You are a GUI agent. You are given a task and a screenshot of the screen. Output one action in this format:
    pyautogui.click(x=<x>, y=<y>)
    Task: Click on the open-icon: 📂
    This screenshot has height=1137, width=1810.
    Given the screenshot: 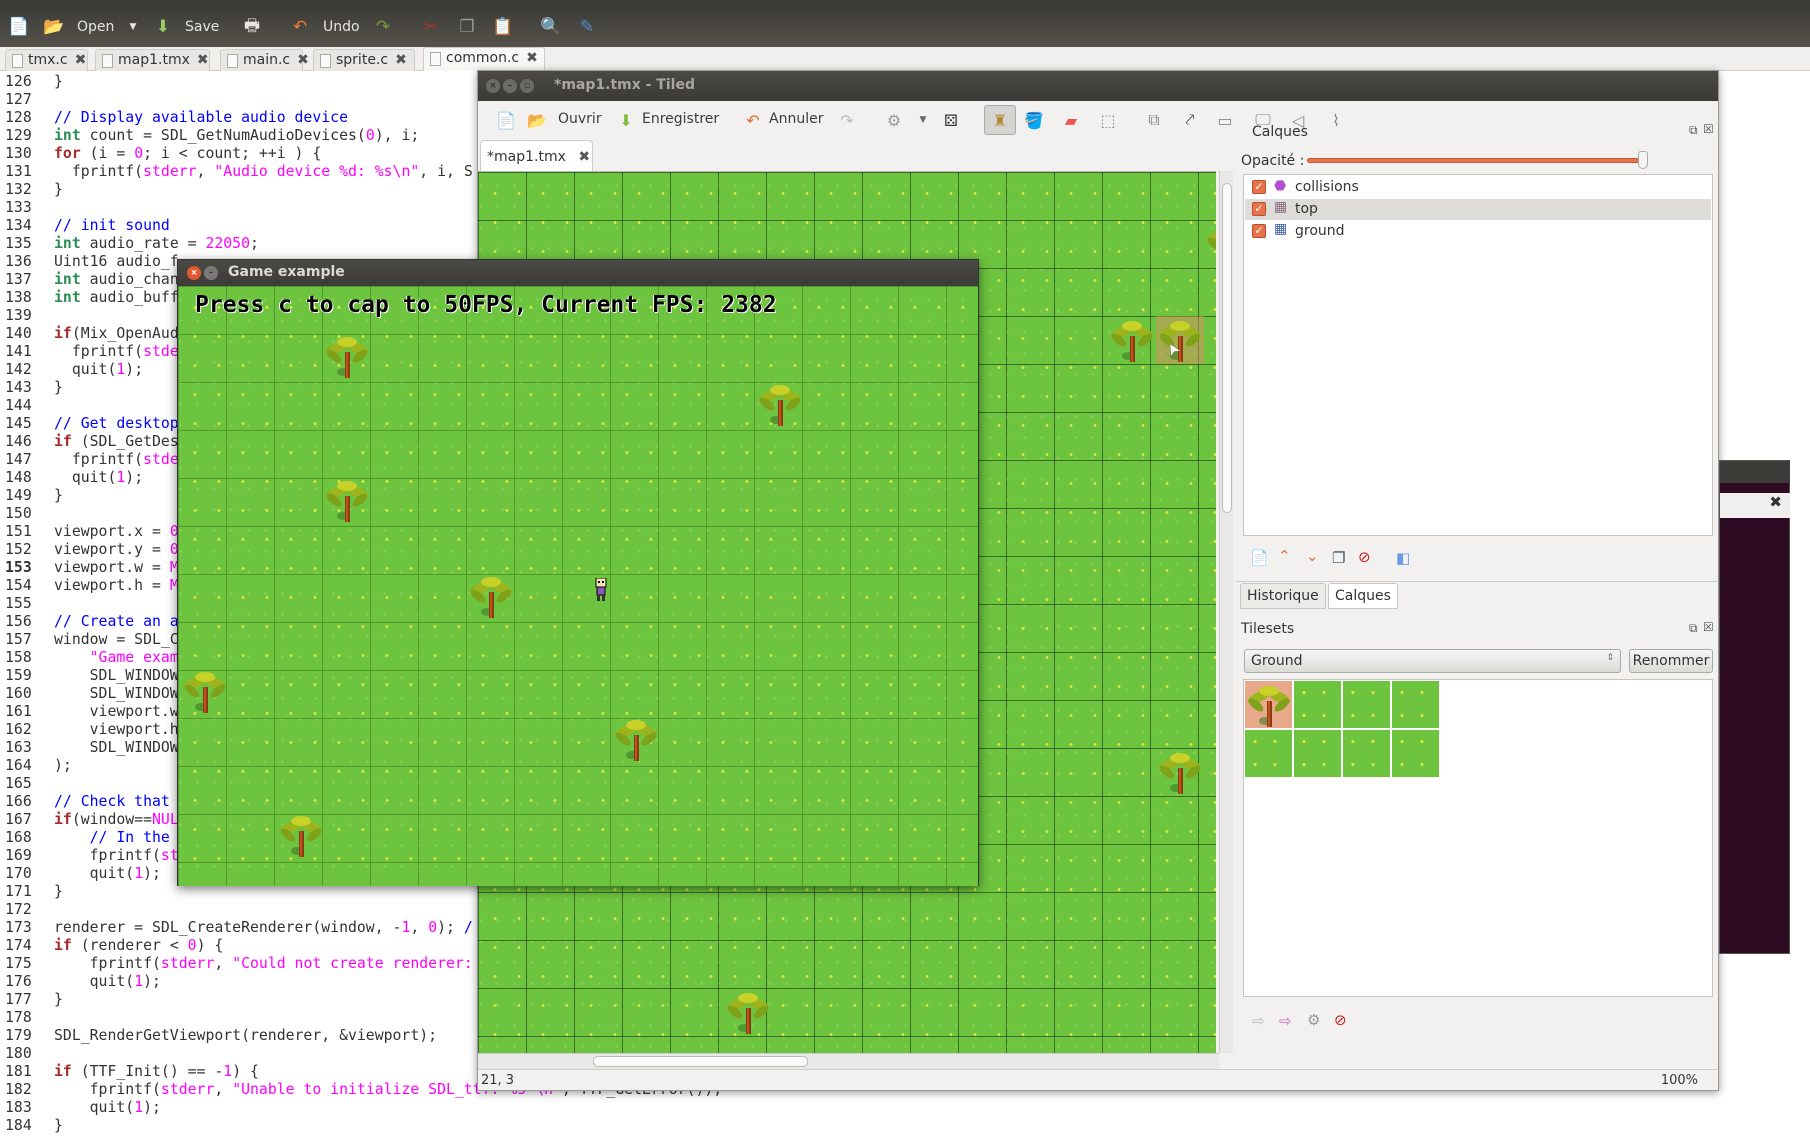 What is the action you would take?
    pyautogui.click(x=537, y=120)
    